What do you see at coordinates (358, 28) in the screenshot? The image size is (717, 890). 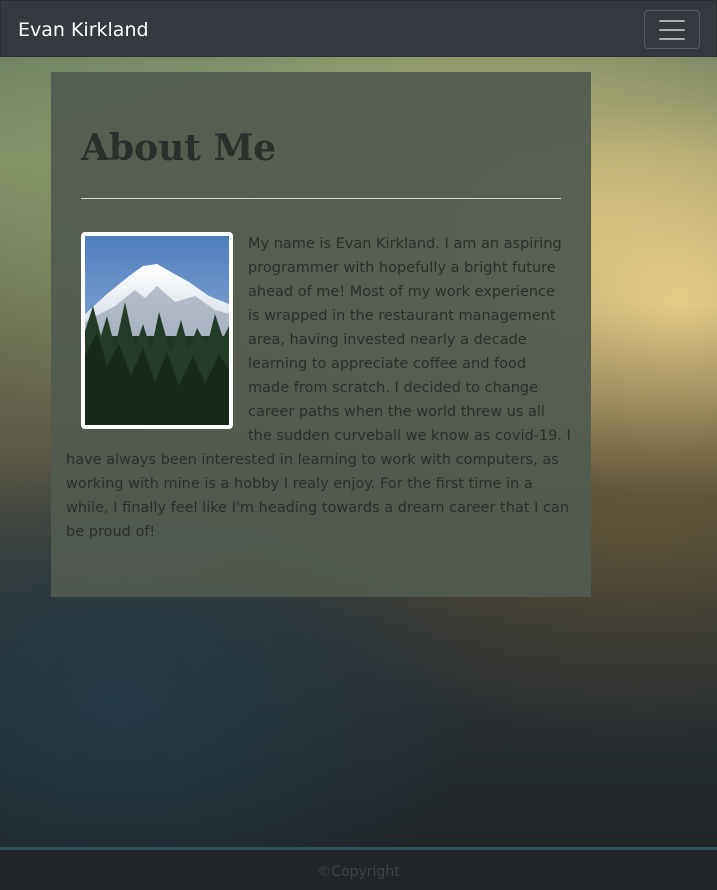 I see `navbar: Evan Kirkland` at bounding box center [358, 28].